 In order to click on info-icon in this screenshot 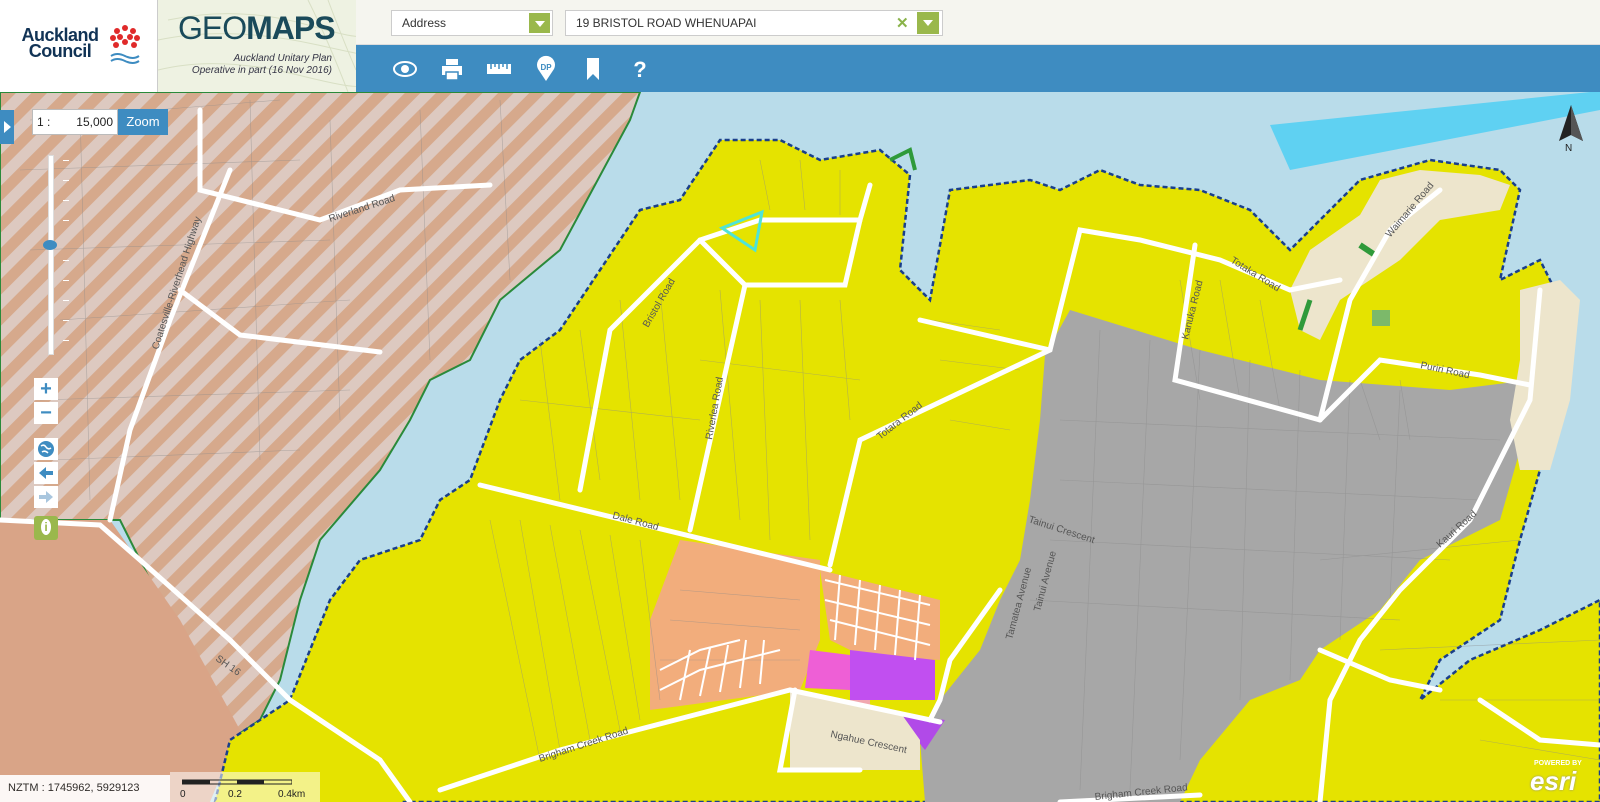, I will do `click(46, 528)`.